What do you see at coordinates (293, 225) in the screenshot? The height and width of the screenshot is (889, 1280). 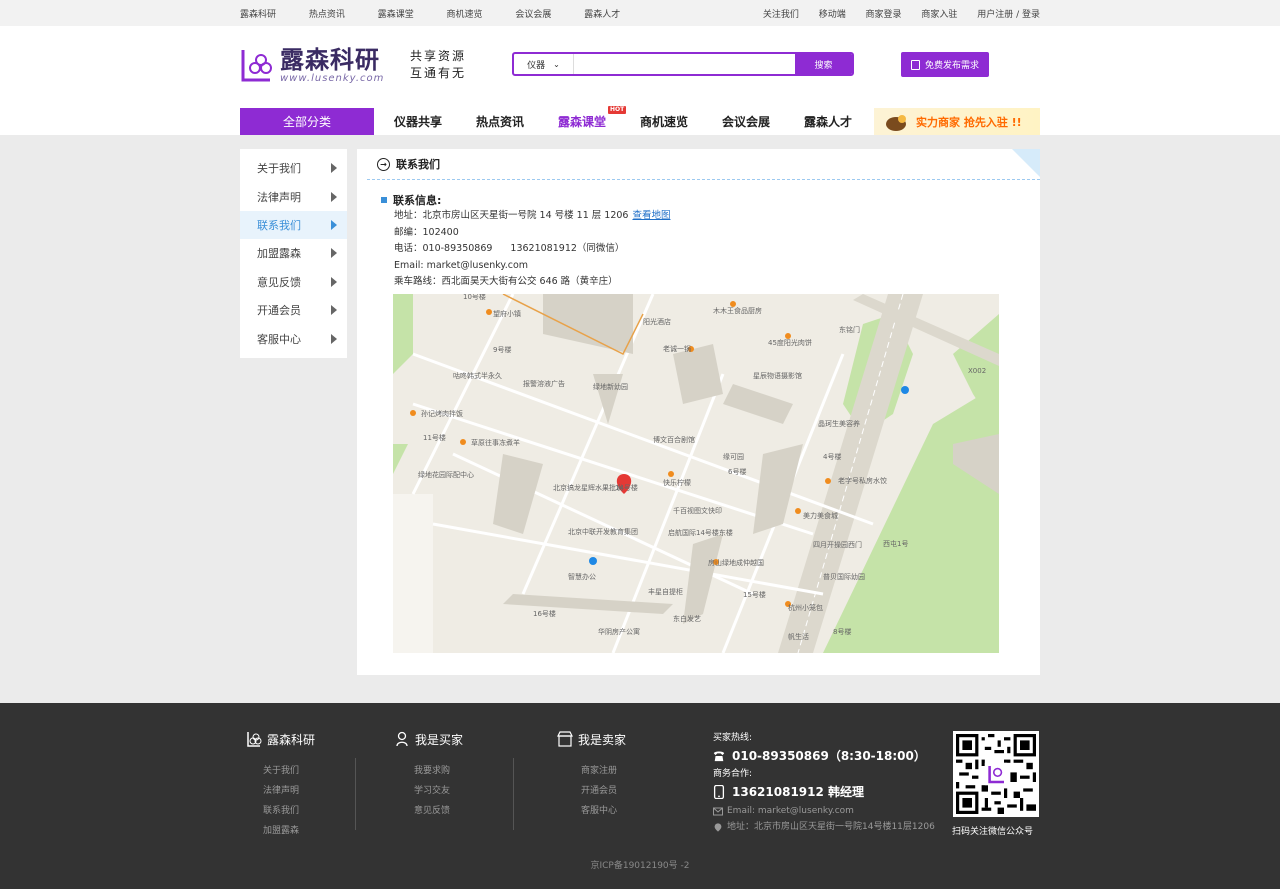 I see `sidebar-item-contact: 联系我们` at bounding box center [293, 225].